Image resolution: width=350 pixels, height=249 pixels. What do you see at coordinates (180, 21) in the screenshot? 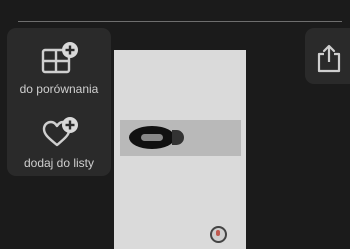
I see `top-divider` at bounding box center [180, 21].